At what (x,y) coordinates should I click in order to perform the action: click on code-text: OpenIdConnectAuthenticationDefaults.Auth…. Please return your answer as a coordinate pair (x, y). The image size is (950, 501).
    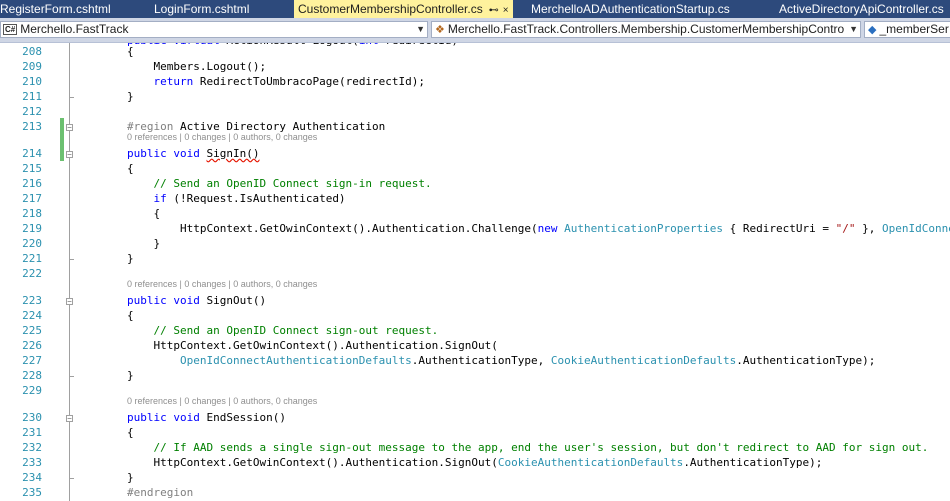
    Looking at the image, I should click on (501, 360).